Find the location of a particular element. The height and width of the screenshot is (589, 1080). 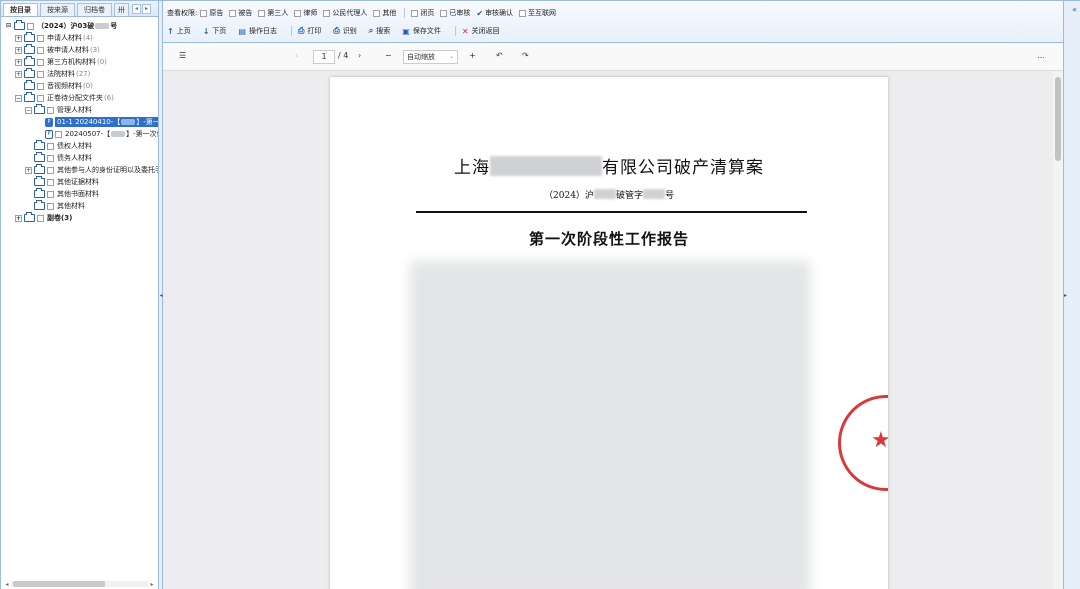

tab-scroll-left-icon: ◂ is located at coordinates (136, 9).